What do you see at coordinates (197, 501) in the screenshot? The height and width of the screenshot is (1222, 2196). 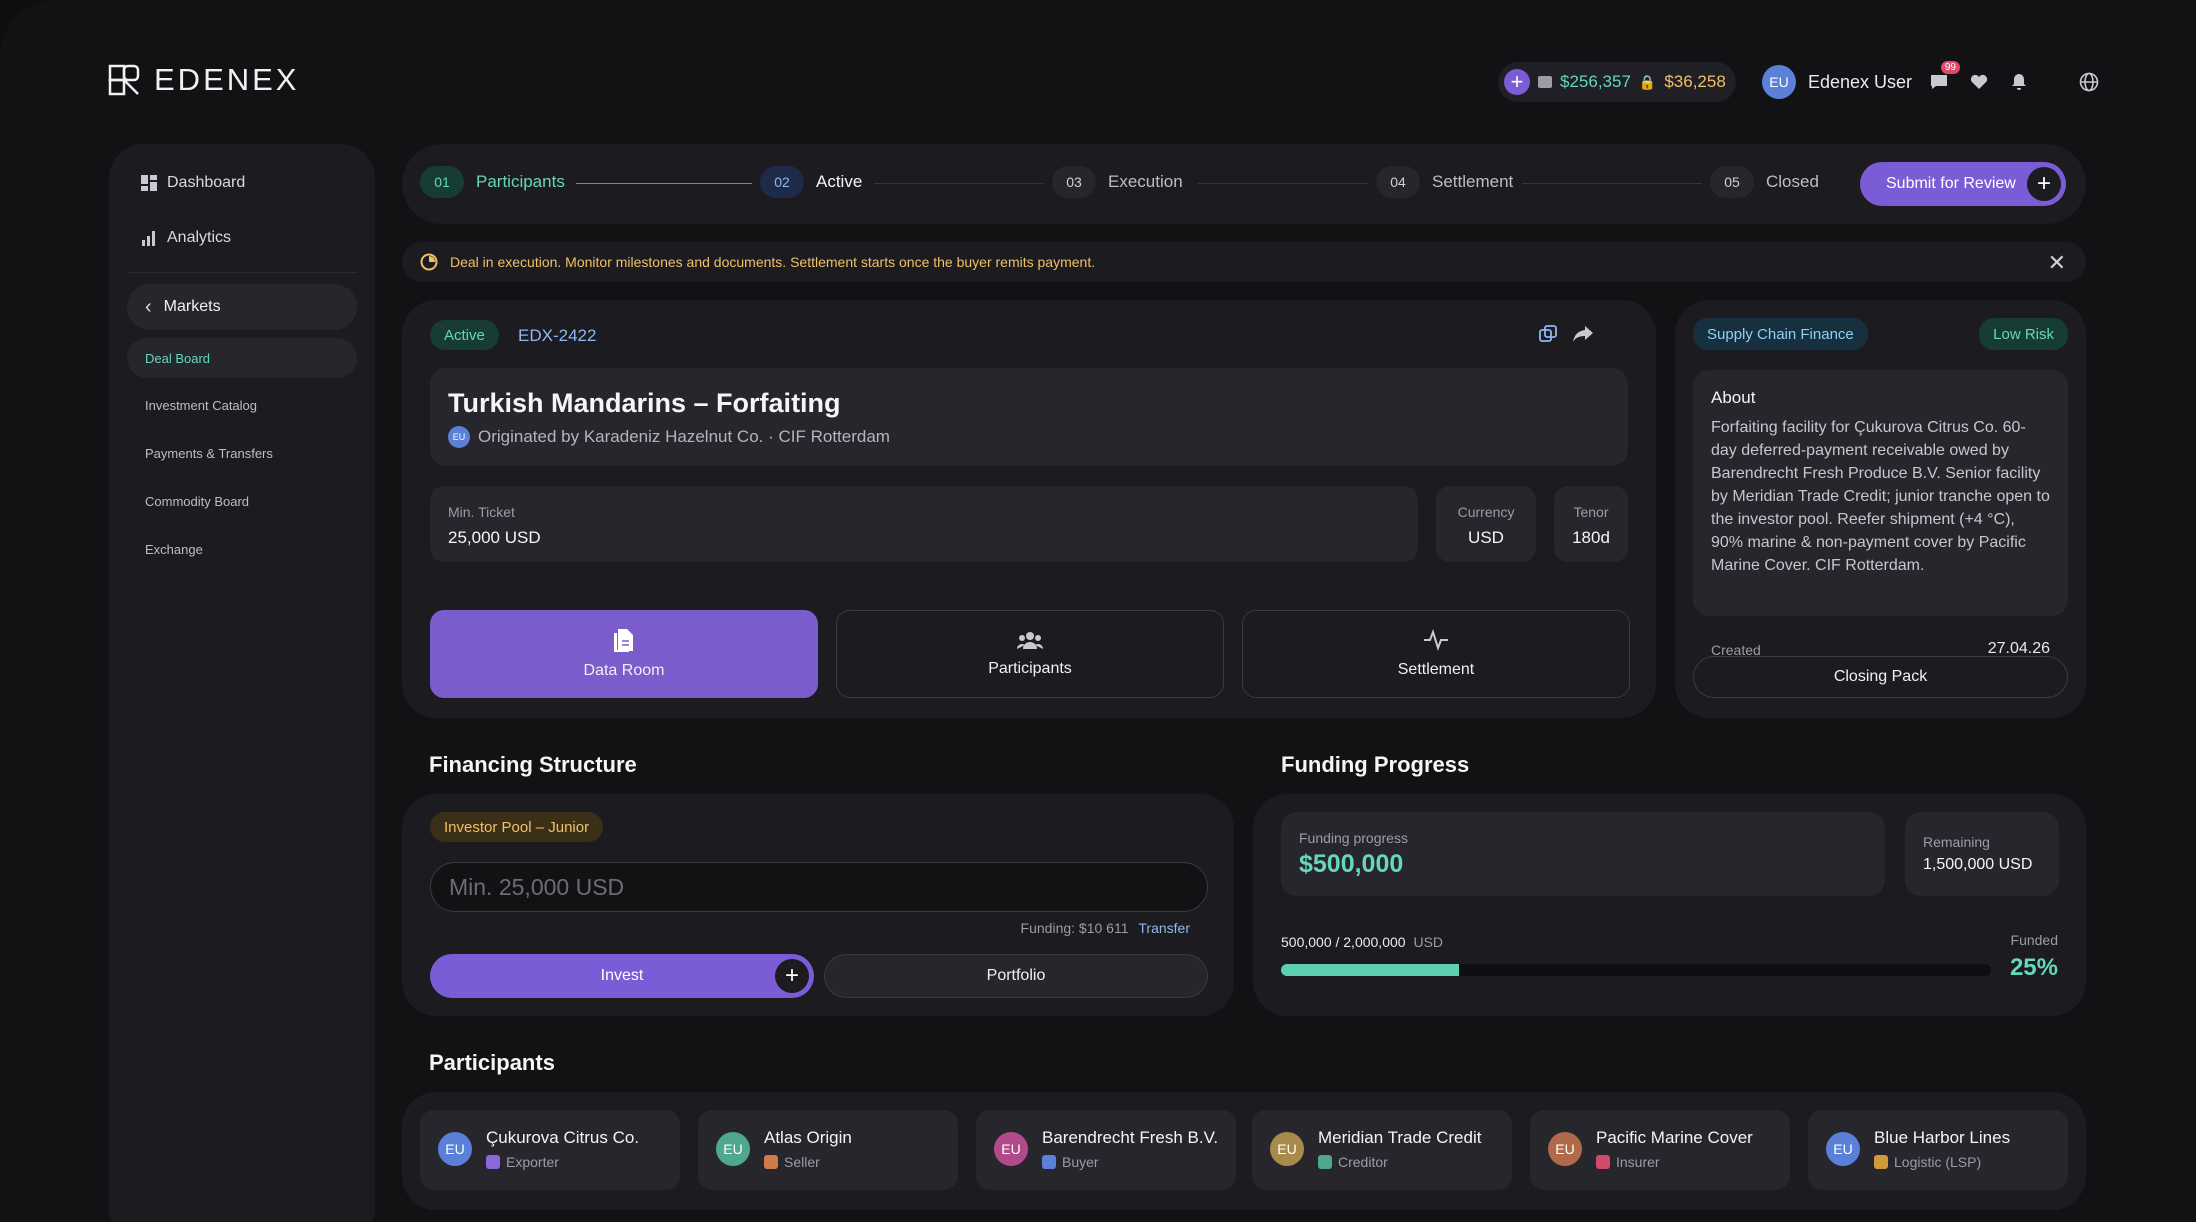 I see `sidebar-item-commodity-board: Commodity Board` at bounding box center [197, 501].